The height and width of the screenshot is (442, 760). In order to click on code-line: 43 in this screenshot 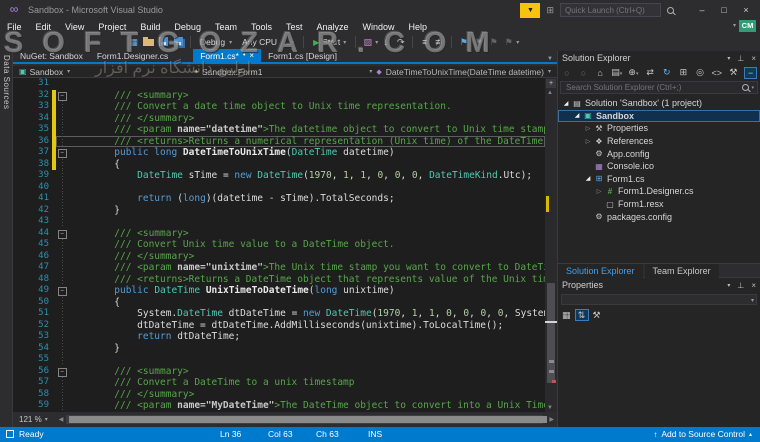, I will do `click(279, 222)`.